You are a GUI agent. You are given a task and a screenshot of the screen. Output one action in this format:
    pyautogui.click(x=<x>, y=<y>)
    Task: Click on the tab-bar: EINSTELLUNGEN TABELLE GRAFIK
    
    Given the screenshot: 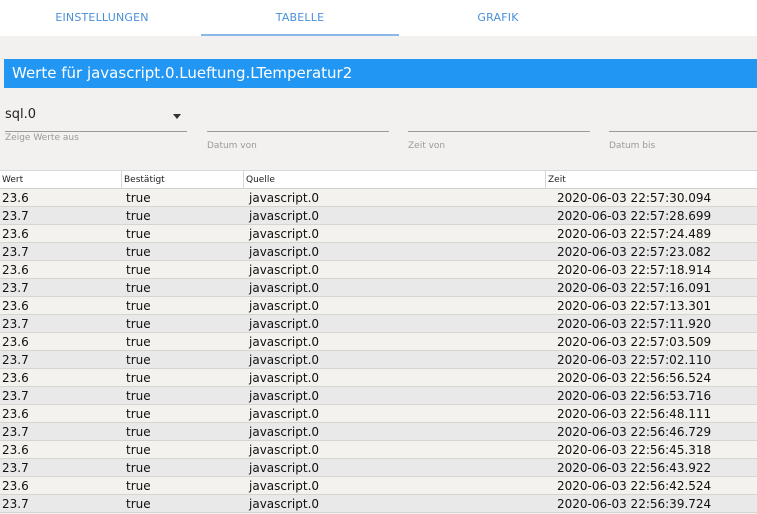 What is the action you would take?
    pyautogui.click(x=378, y=18)
    